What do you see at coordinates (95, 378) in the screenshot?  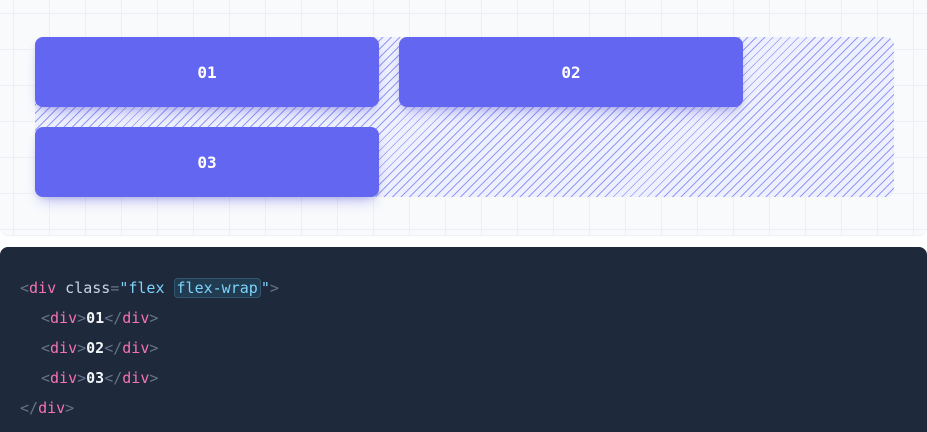 I see `code-child-text: 03` at bounding box center [95, 378].